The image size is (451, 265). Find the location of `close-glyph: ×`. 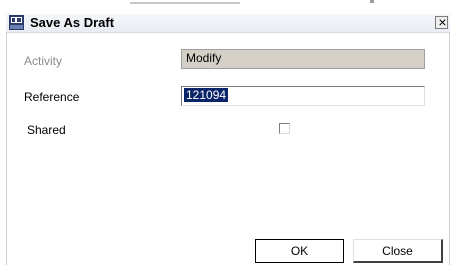

close-glyph: × is located at coordinates (442, 22).